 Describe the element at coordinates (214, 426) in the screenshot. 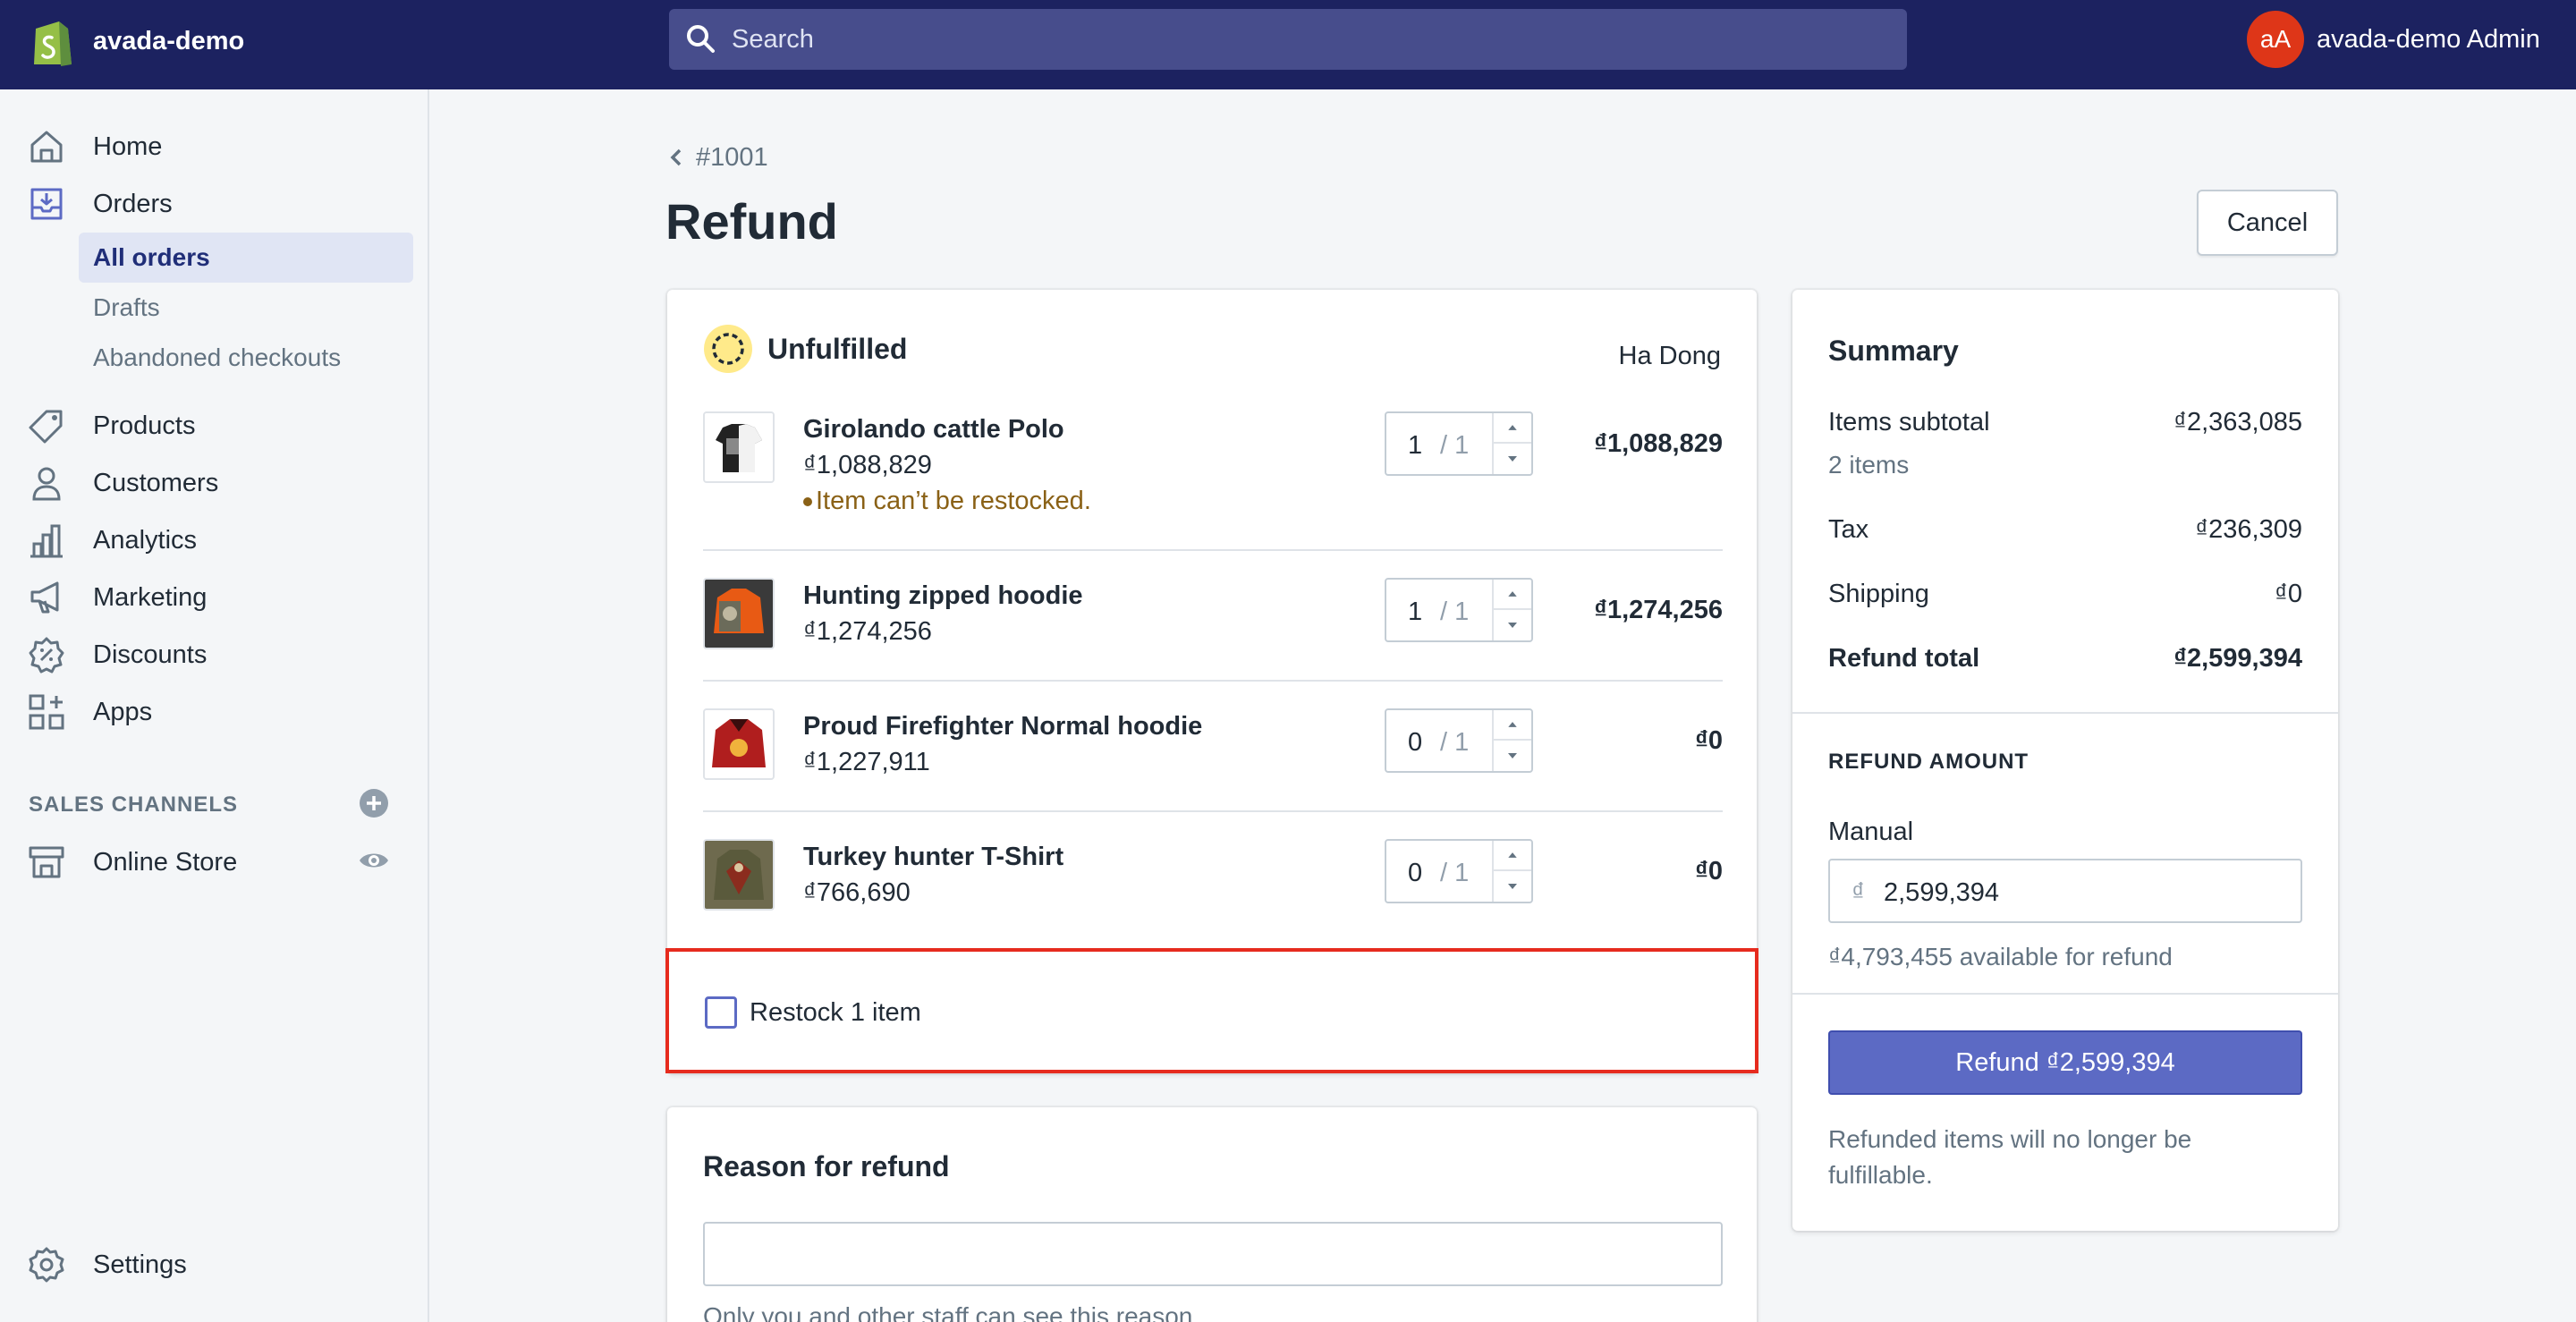

I see `sidebar-item-products: Products` at that location.